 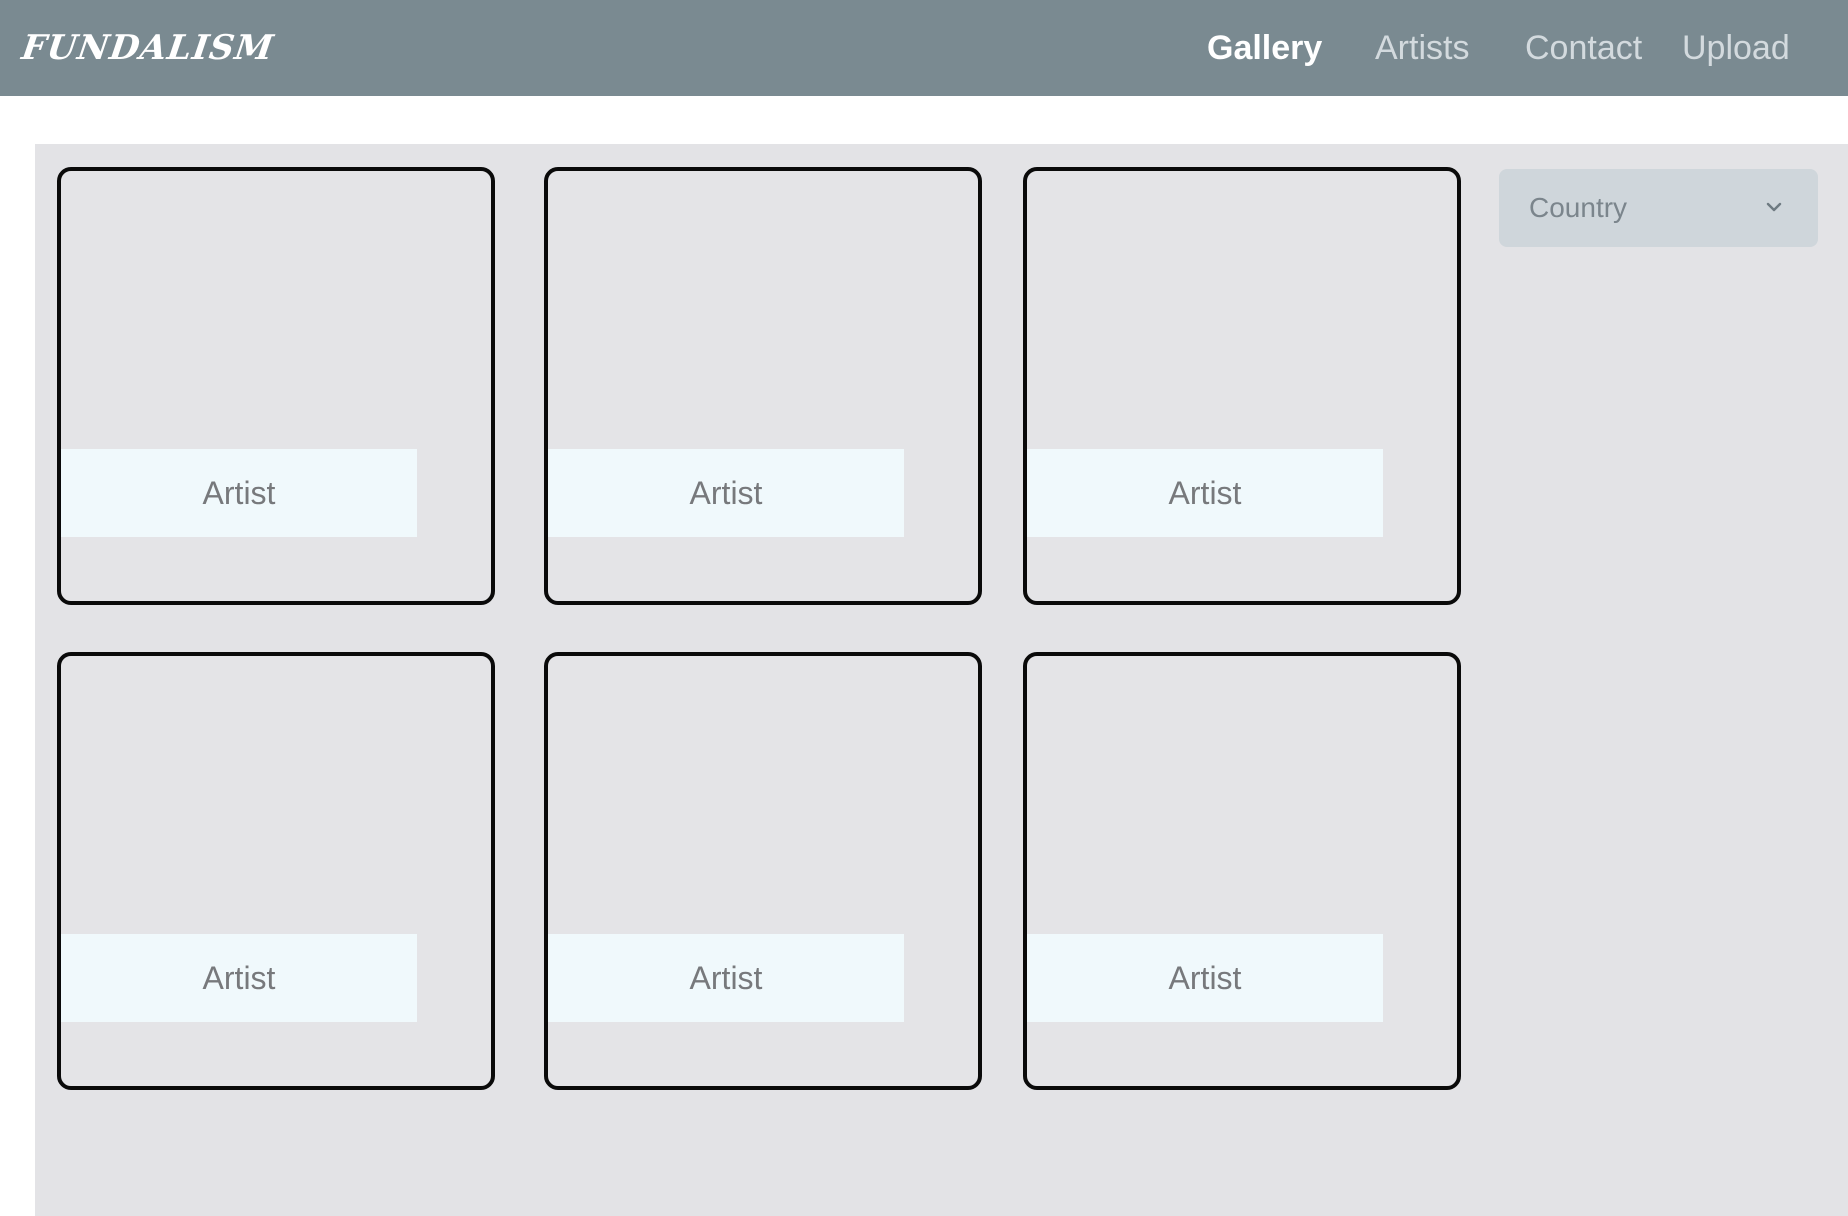 What do you see at coordinates (1658, 208) in the screenshot?
I see `country-select: Country` at bounding box center [1658, 208].